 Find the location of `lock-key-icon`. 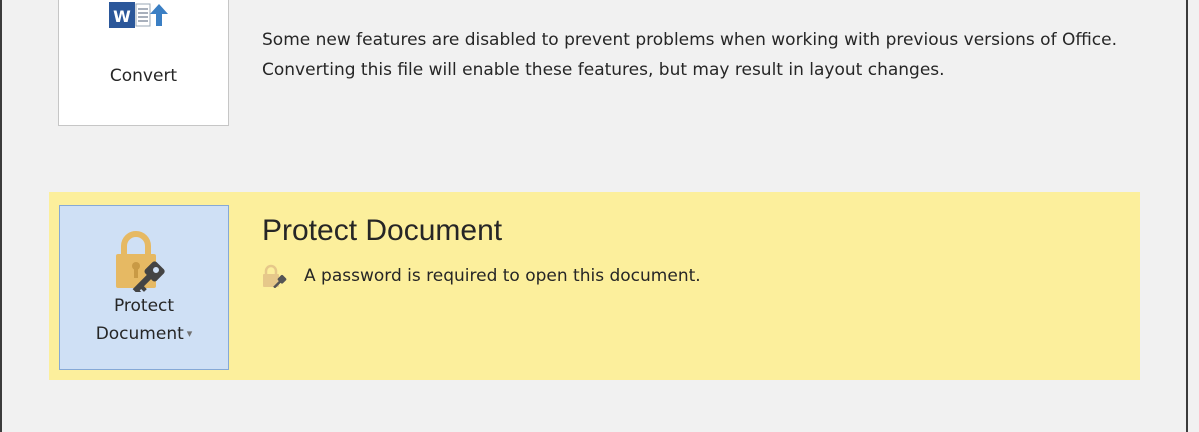

lock-key-icon is located at coordinates (140, 261).